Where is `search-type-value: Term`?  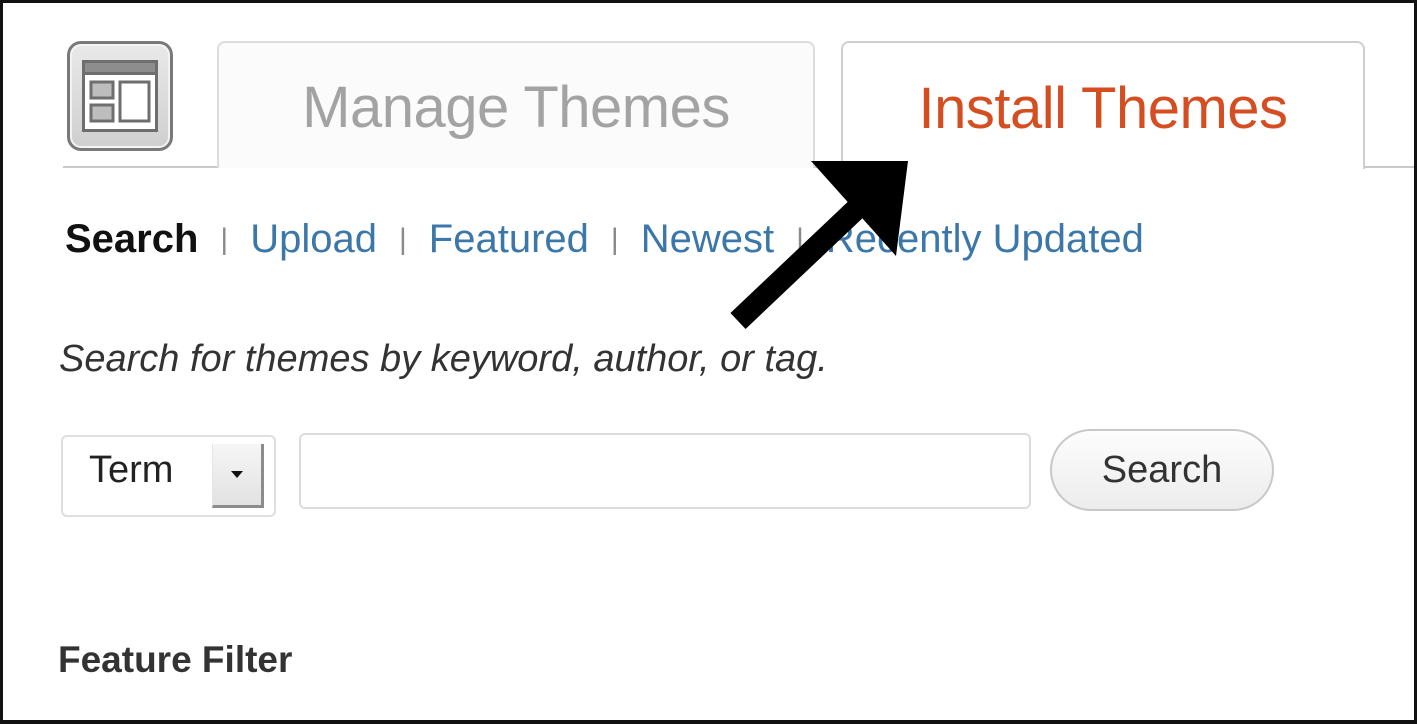 search-type-value: Term is located at coordinates (131, 470).